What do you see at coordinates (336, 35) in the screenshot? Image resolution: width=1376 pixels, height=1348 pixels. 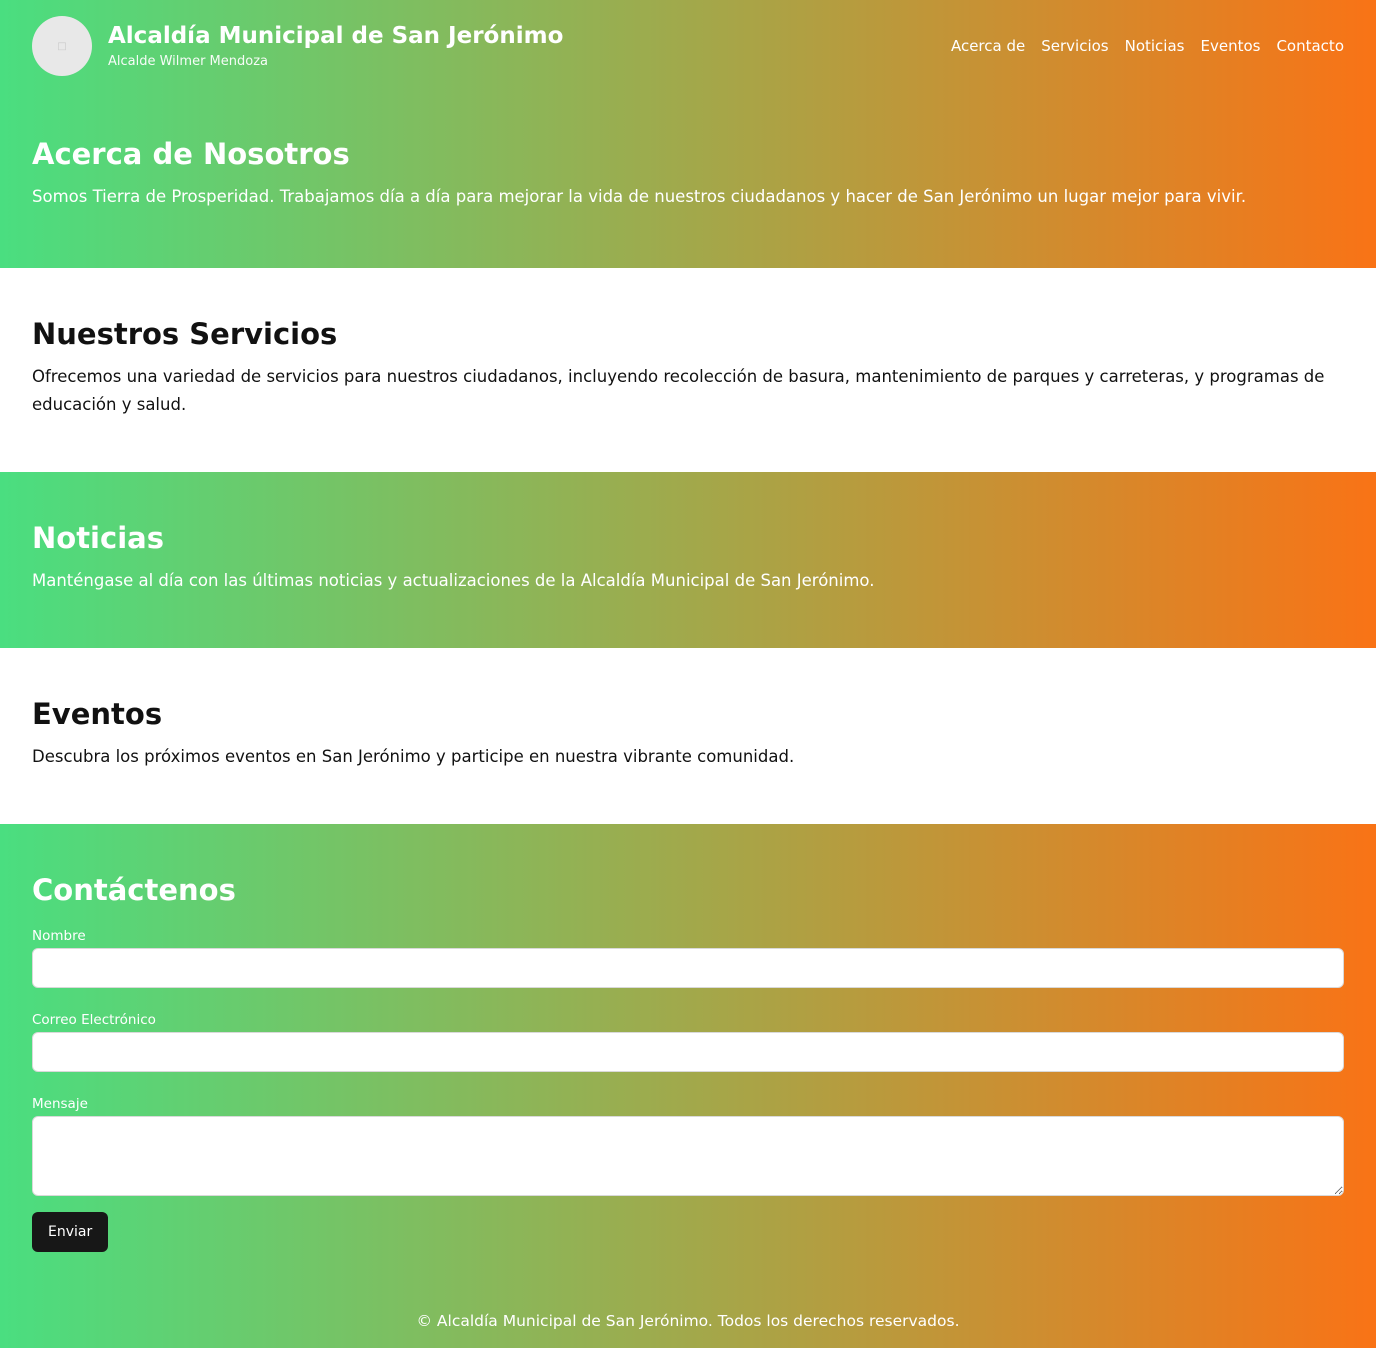 I see `site-title: Alcaldía Municipal de San Jerónimo` at bounding box center [336, 35].